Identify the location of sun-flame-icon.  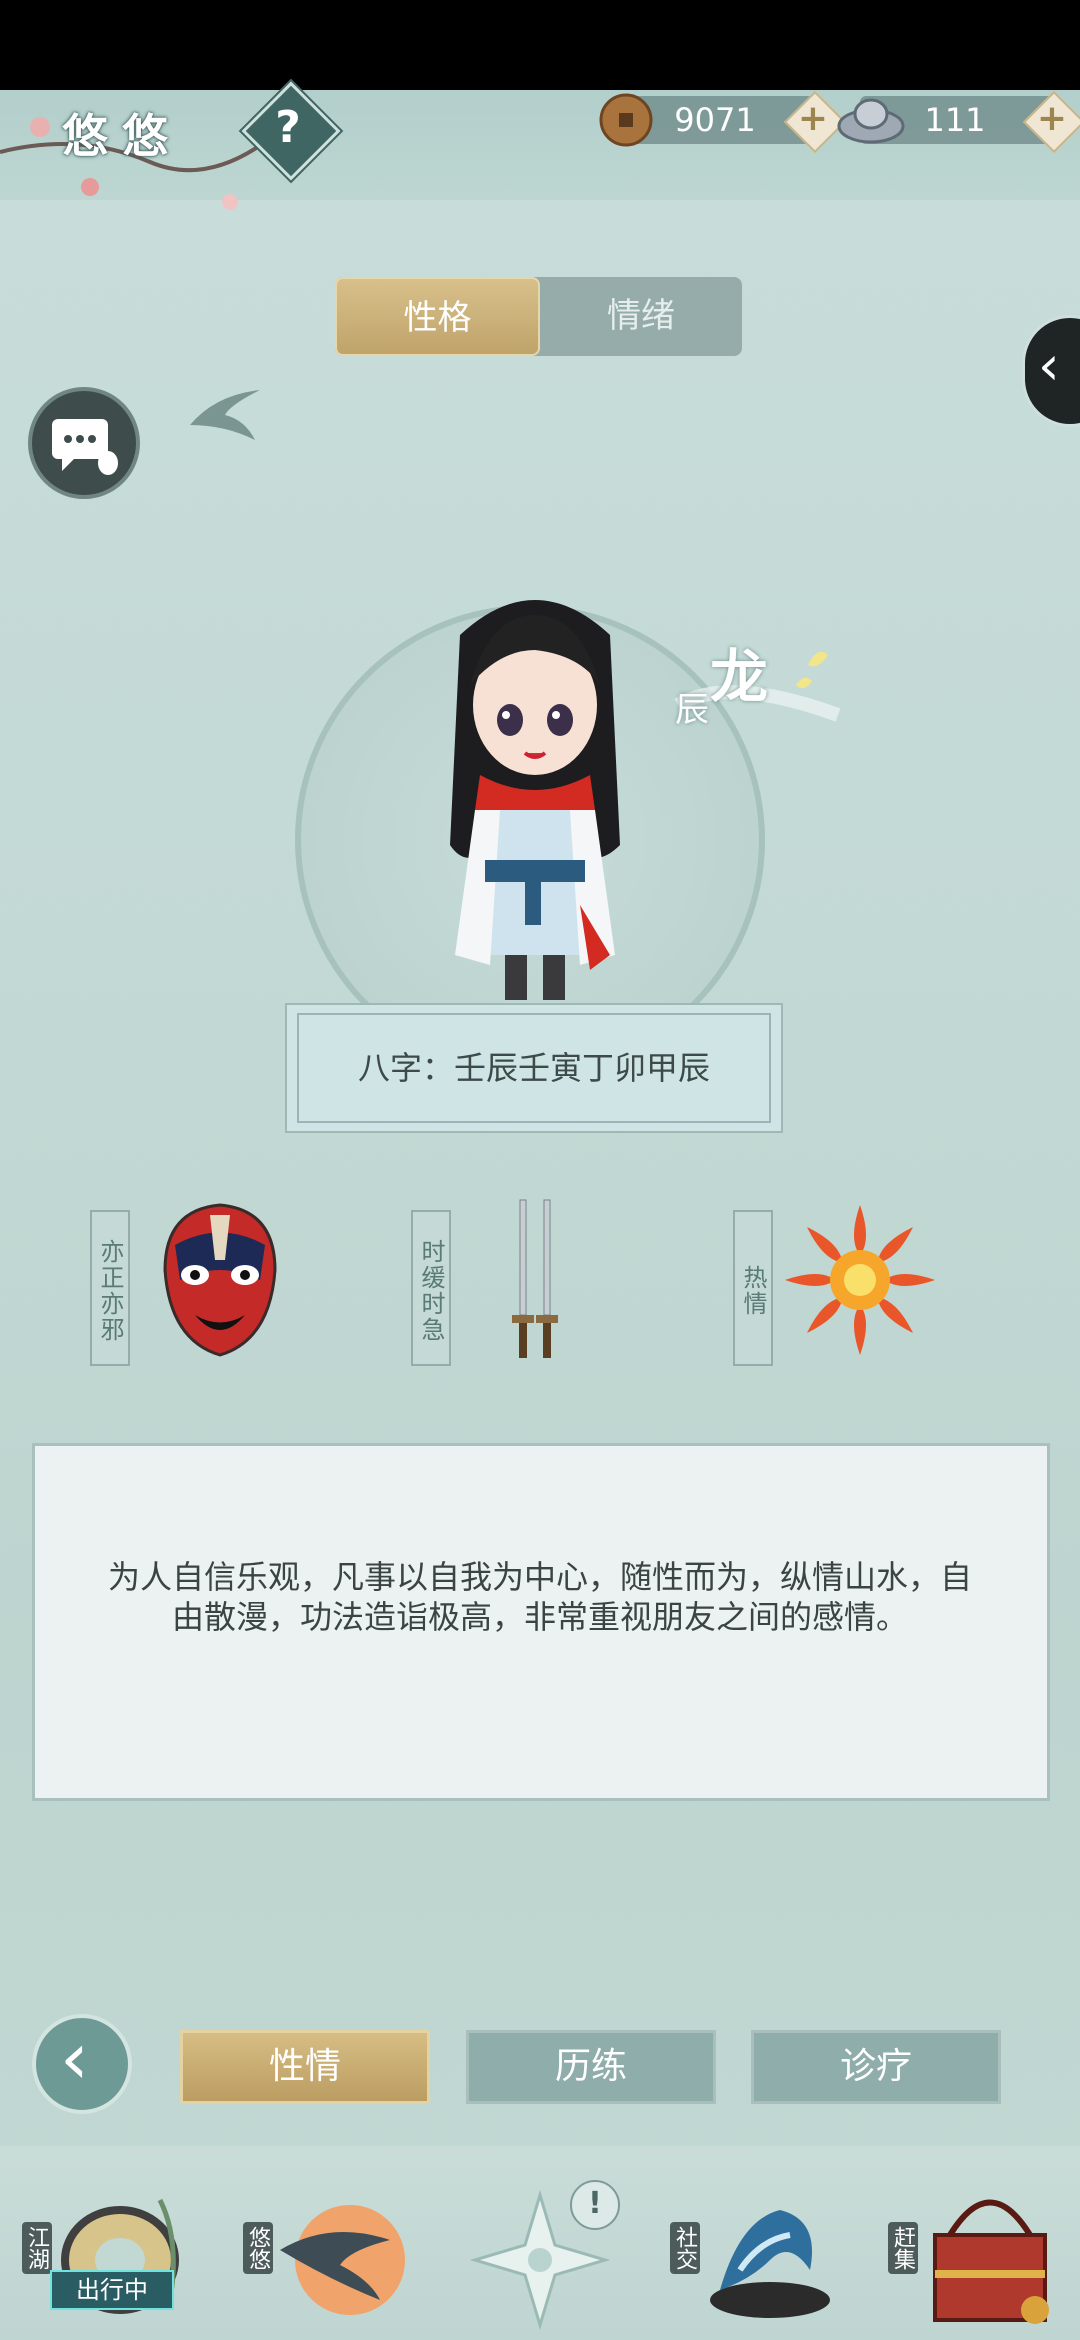
(860, 1280).